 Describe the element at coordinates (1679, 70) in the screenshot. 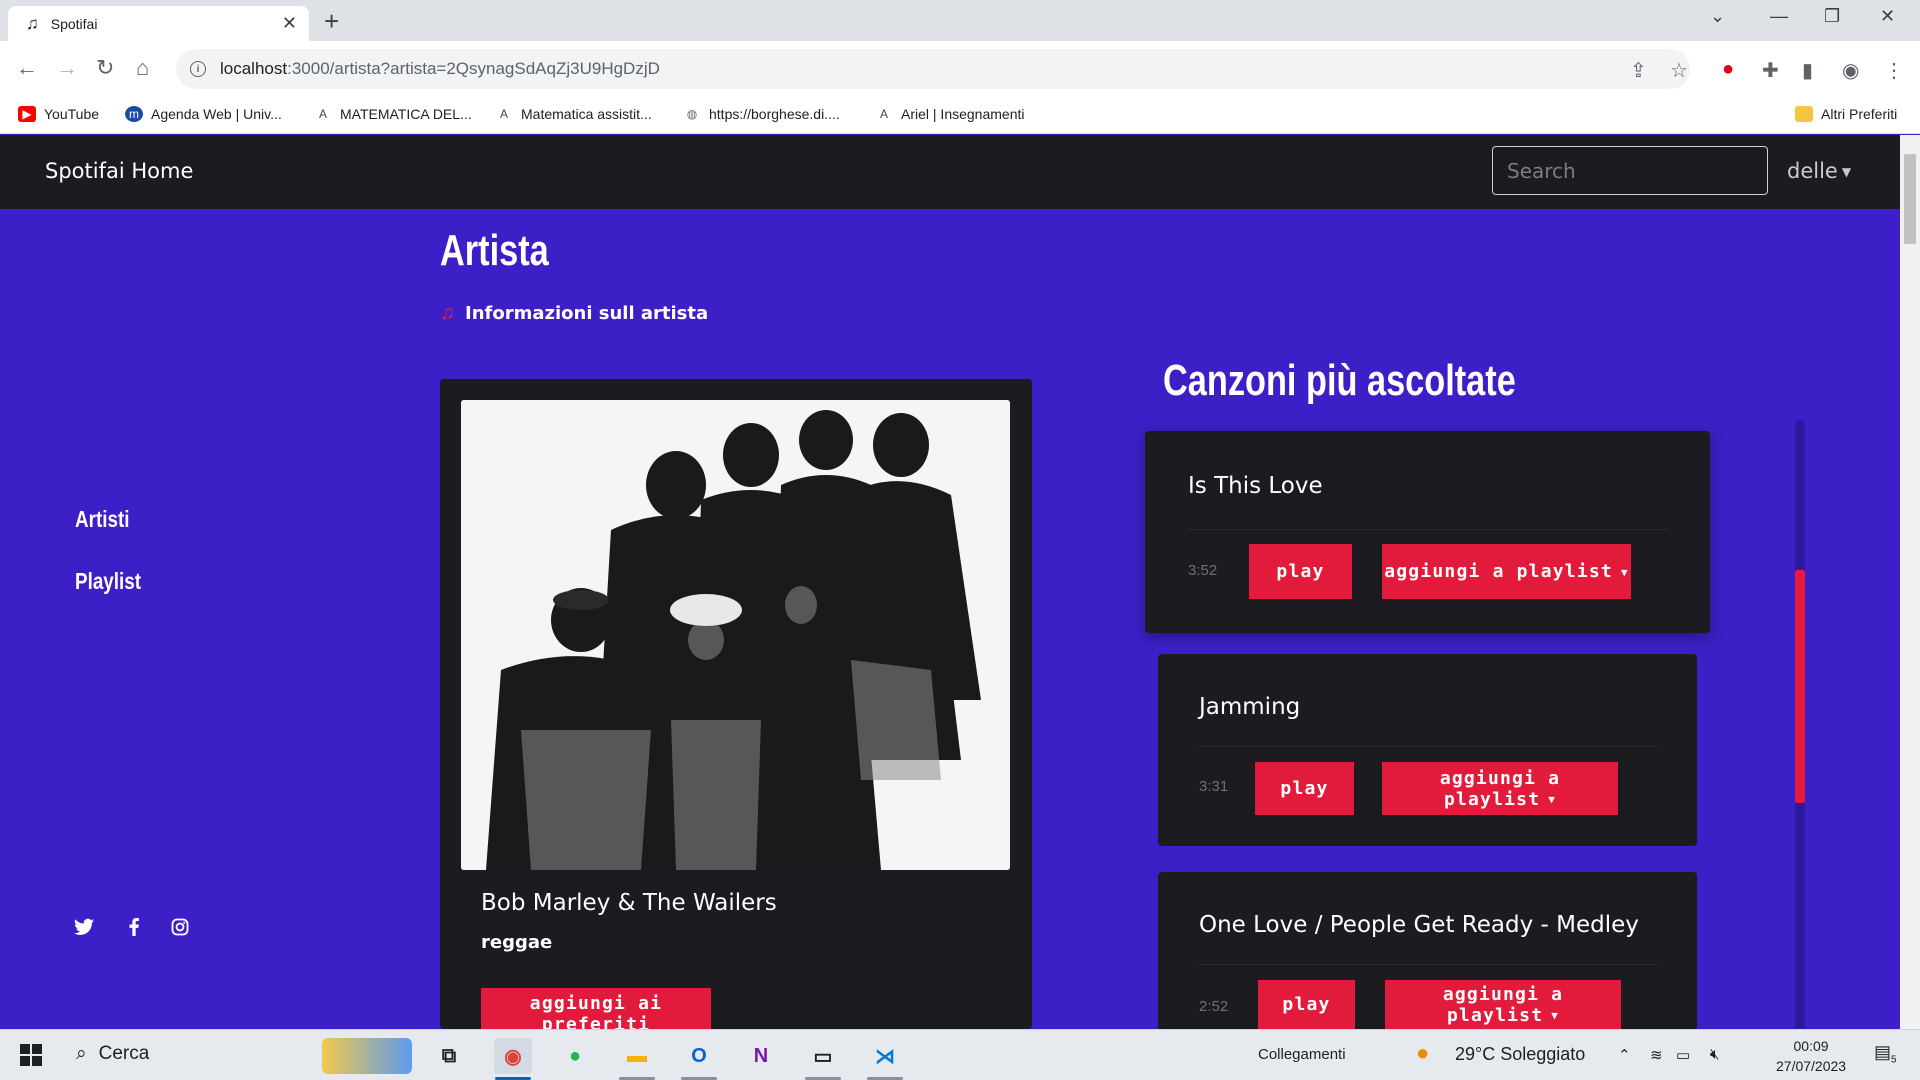

I see `bookmark-star-icon: ☆` at that location.